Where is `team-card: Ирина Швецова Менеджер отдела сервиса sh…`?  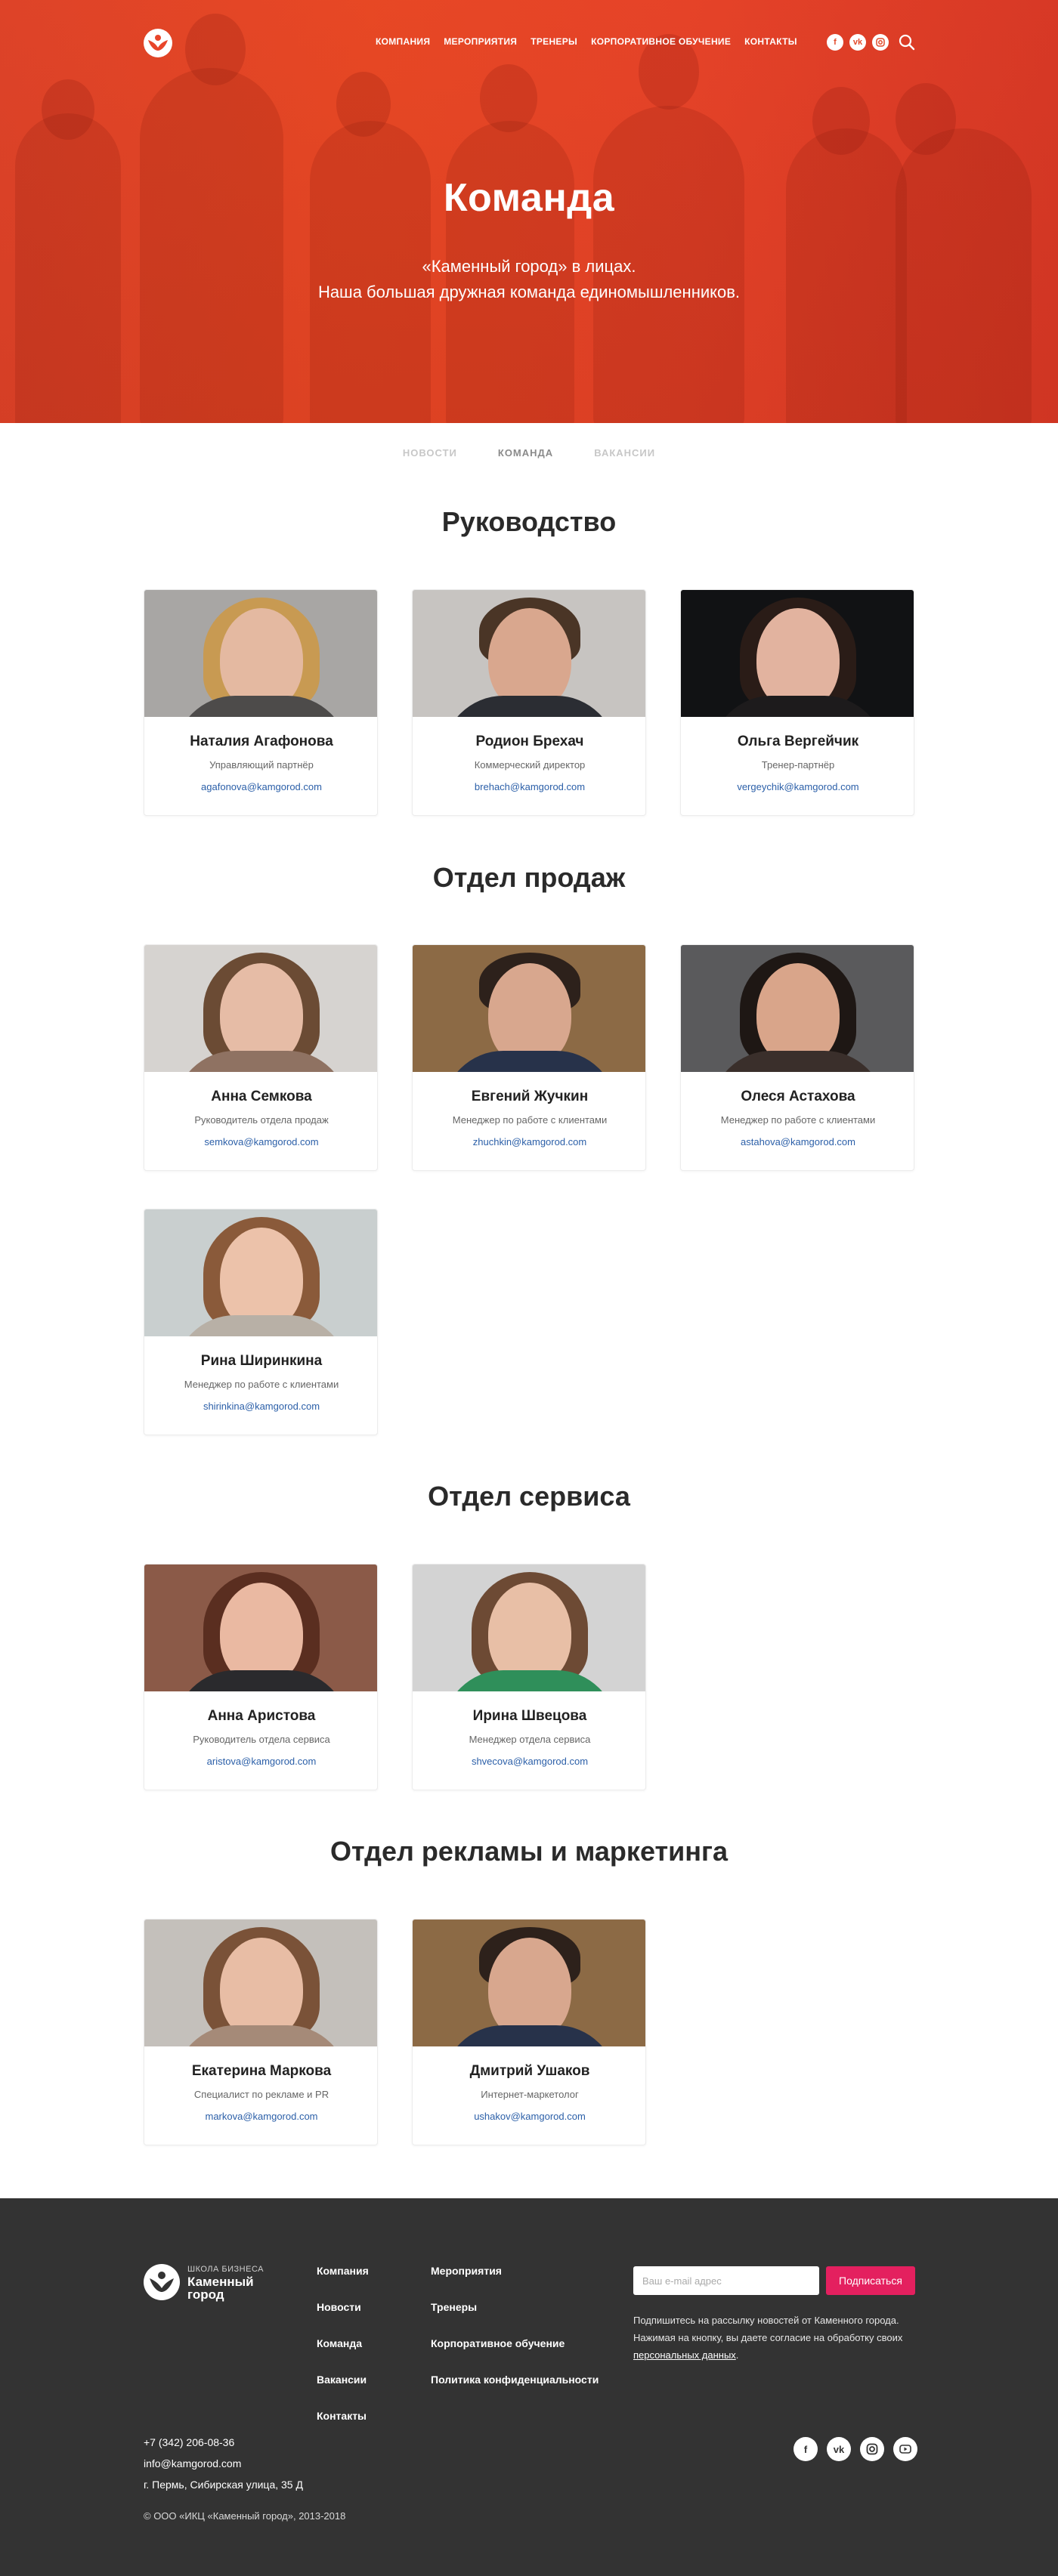
team-card: Ирина Швецова Менеджер отдела сервиса sh… is located at coordinates (529, 1677).